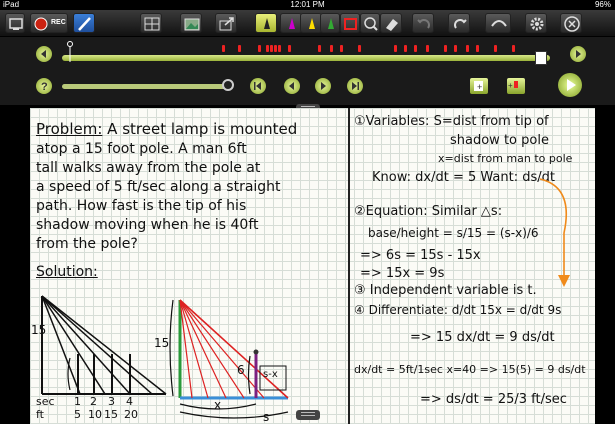 The image size is (615, 424). I want to click on equation-line: => 15x = 9s, so click(402, 273).